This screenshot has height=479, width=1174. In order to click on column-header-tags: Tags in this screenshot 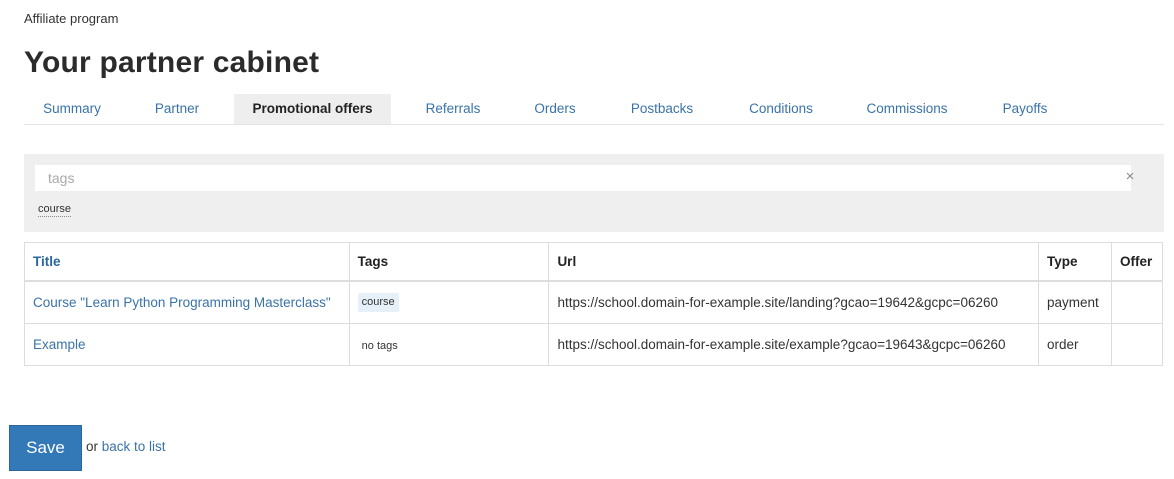, I will do `click(449, 262)`.